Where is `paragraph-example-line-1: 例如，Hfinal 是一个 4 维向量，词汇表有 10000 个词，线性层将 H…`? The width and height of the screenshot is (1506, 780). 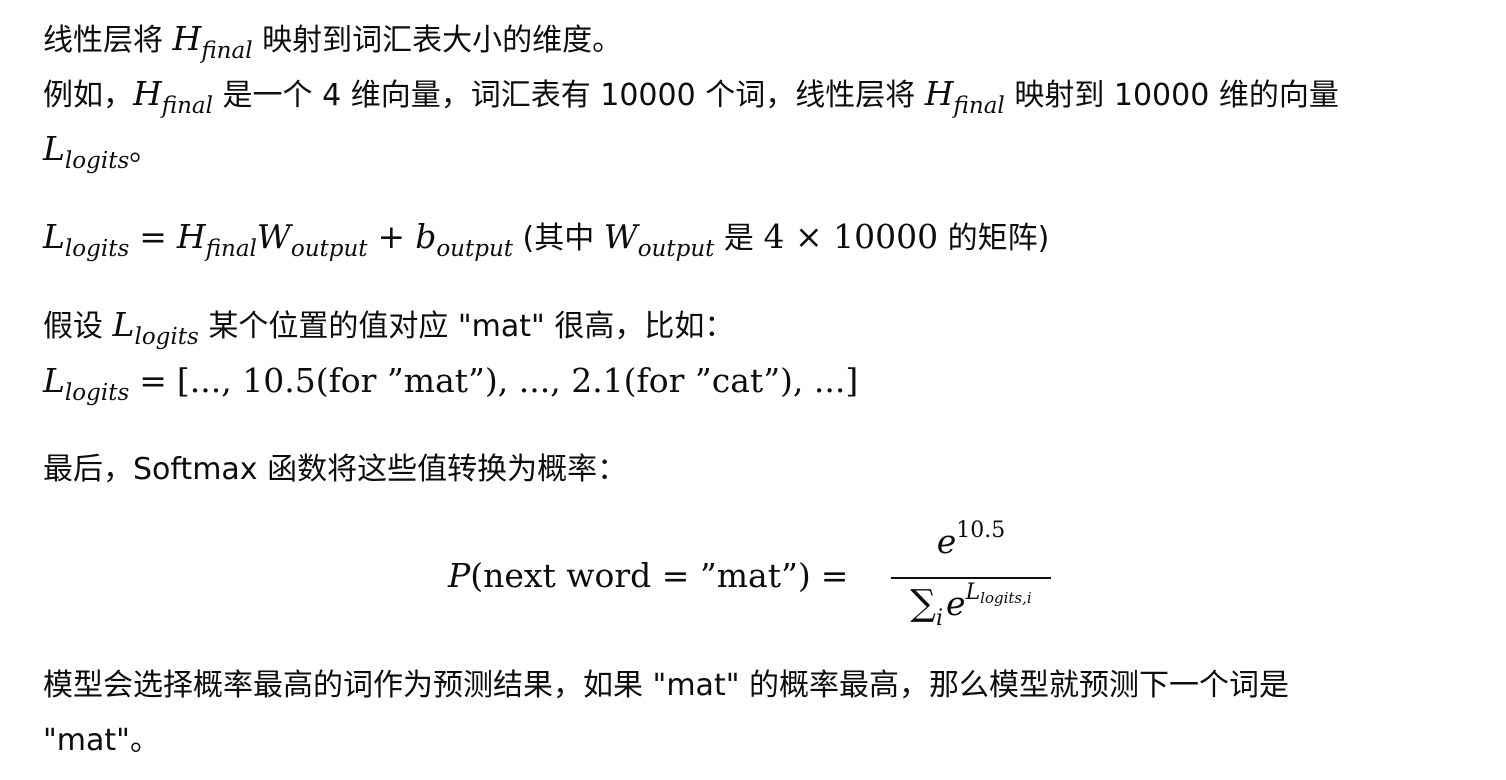 paragraph-example-line-1: 例如，Hfinal 是一个 4 维向量，词汇表有 10000 个词，线性层将 H… is located at coordinates (691, 96).